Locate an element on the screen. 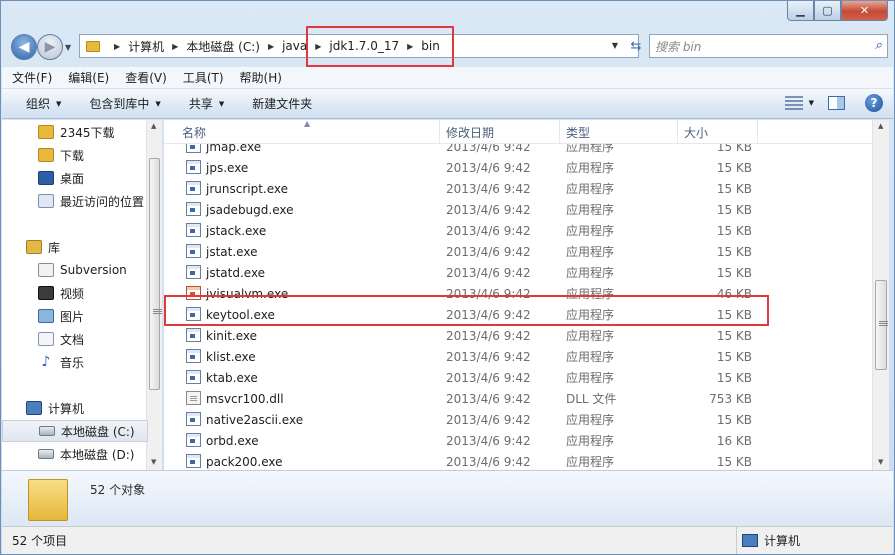 The width and height of the screenshot is (895, 555). address-dropdown-icon: ▼ is located at coordinates (615, 45).